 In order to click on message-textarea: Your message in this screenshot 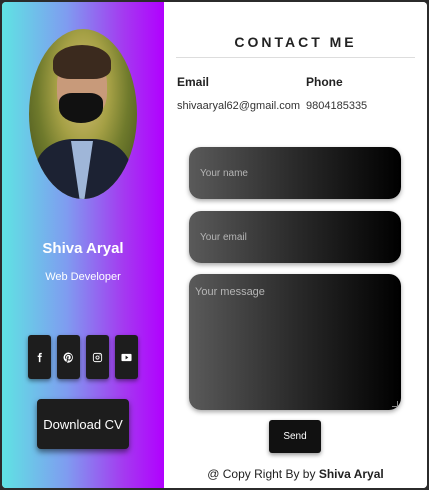, I will do `click(295, 342)`.